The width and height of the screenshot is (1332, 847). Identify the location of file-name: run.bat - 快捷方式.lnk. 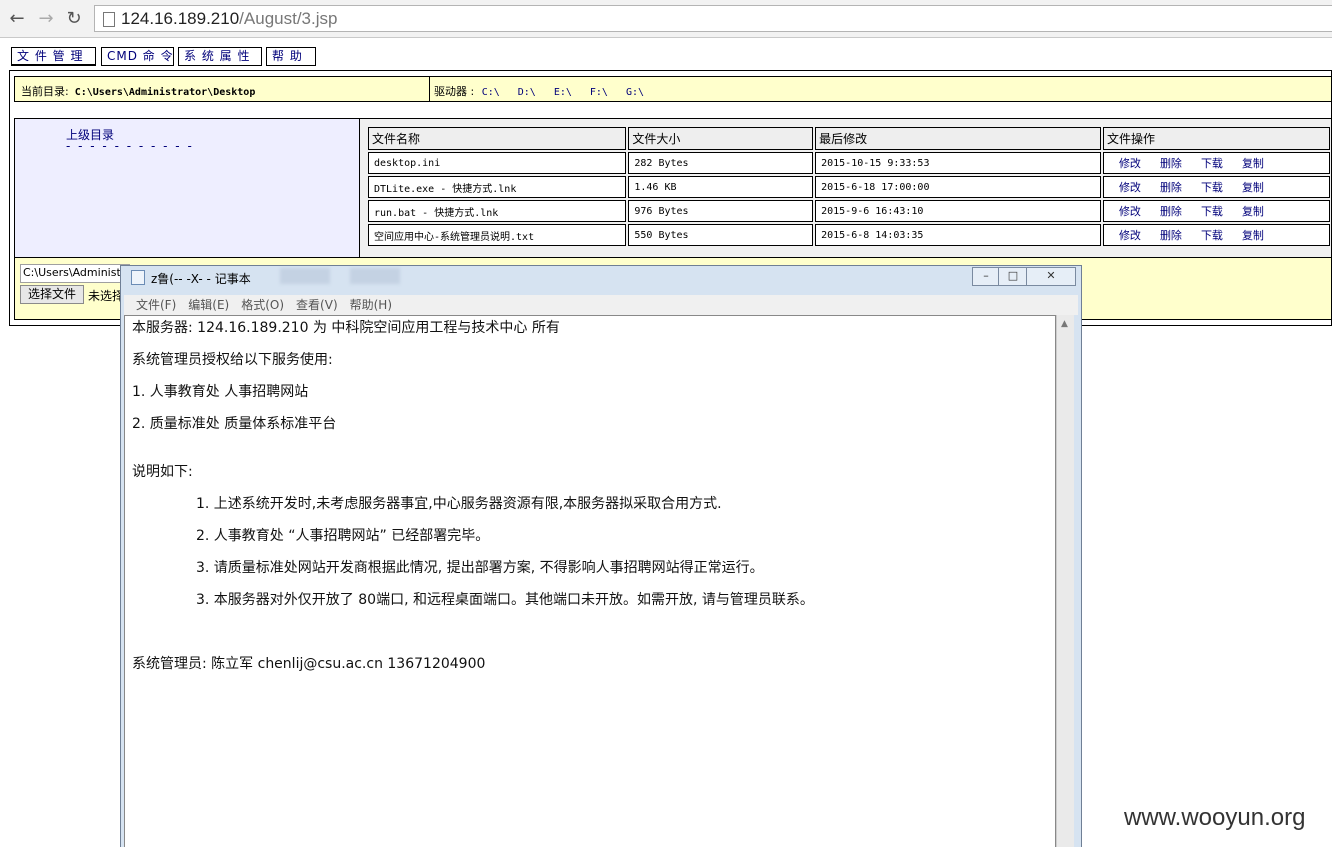
(497, 211).